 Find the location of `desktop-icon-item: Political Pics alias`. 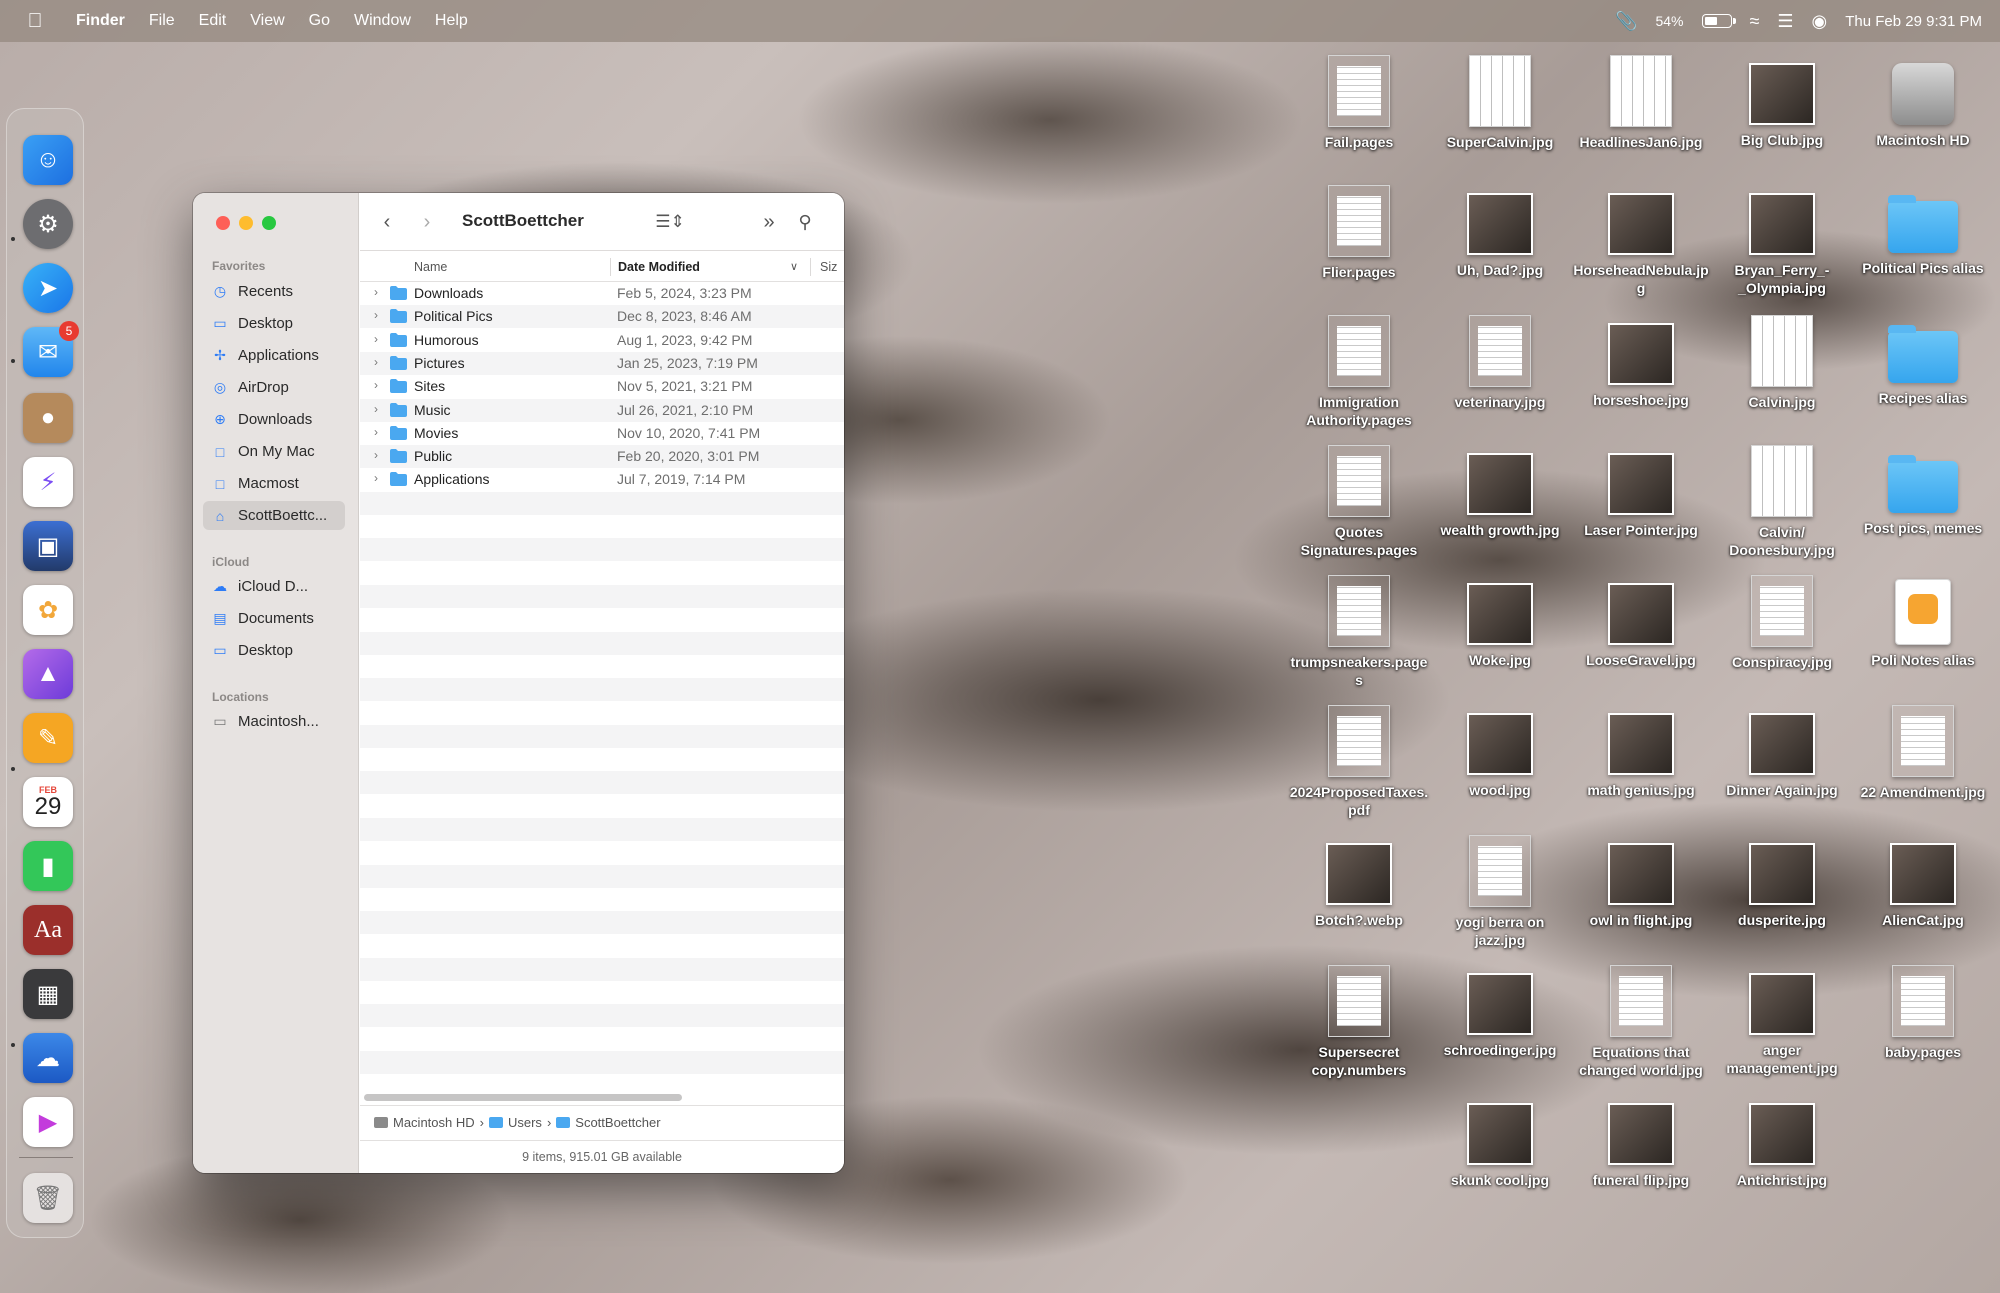

desktop-icon-item: Political Pics alias is located at coordinates (1923, 231).